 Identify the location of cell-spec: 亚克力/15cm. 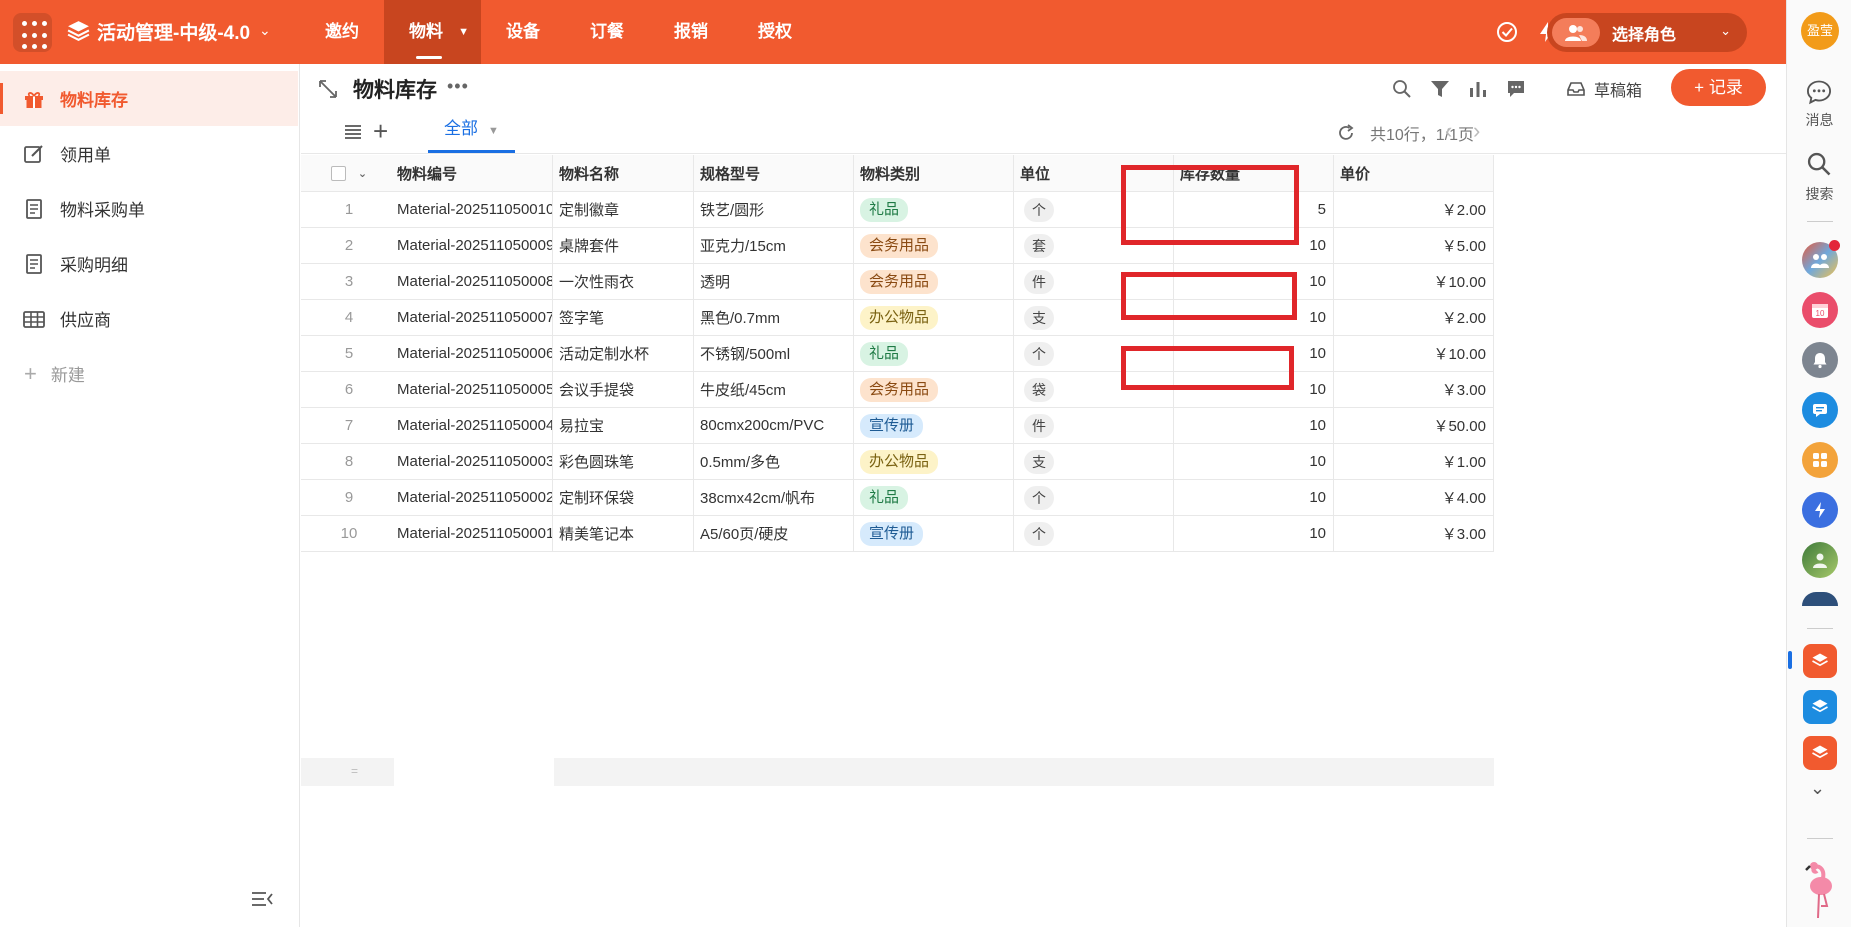
(774, 245).